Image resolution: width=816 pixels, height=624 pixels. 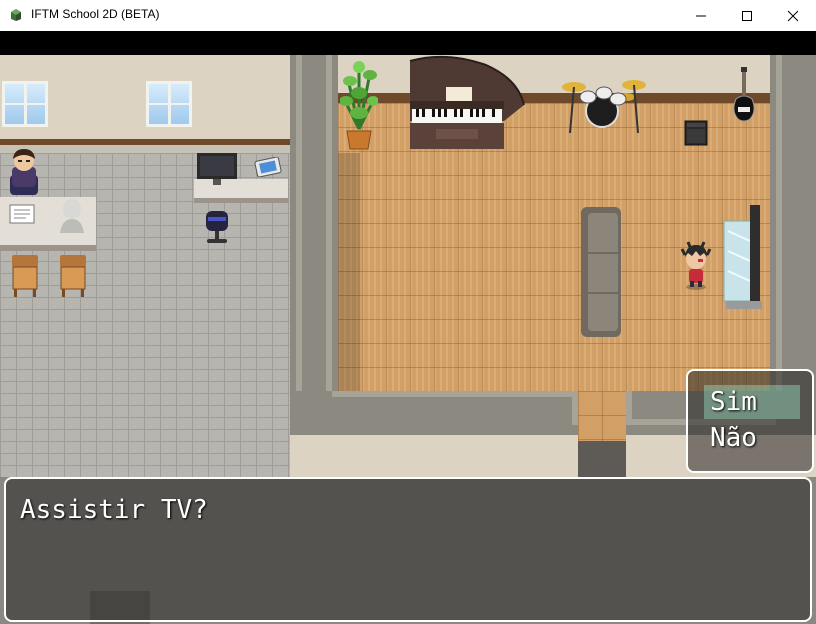 I want to click on sofa-icon, so click(x=601, y=272).